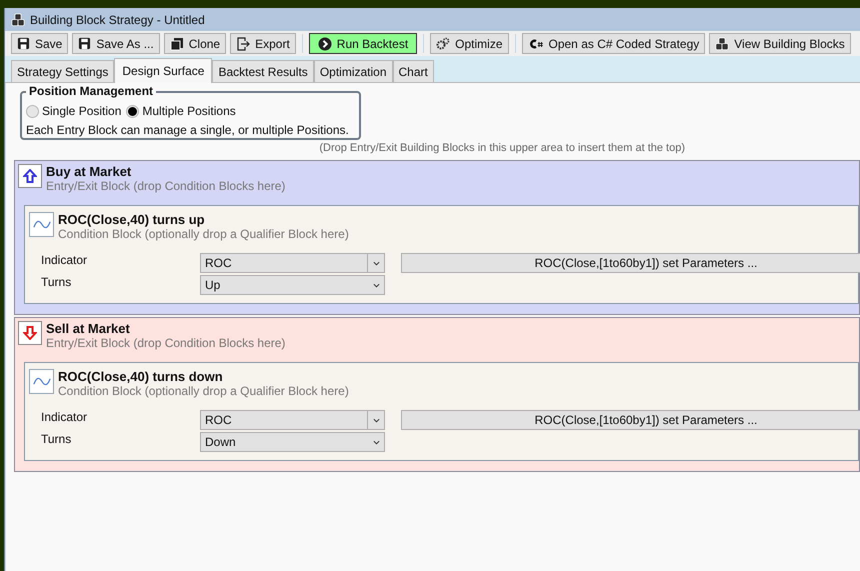  What do you see at coordinates (141, 376) in the screenshot?
I see `condition-title: ROC(Close,40) turns down` at bounding box center [141, 376].